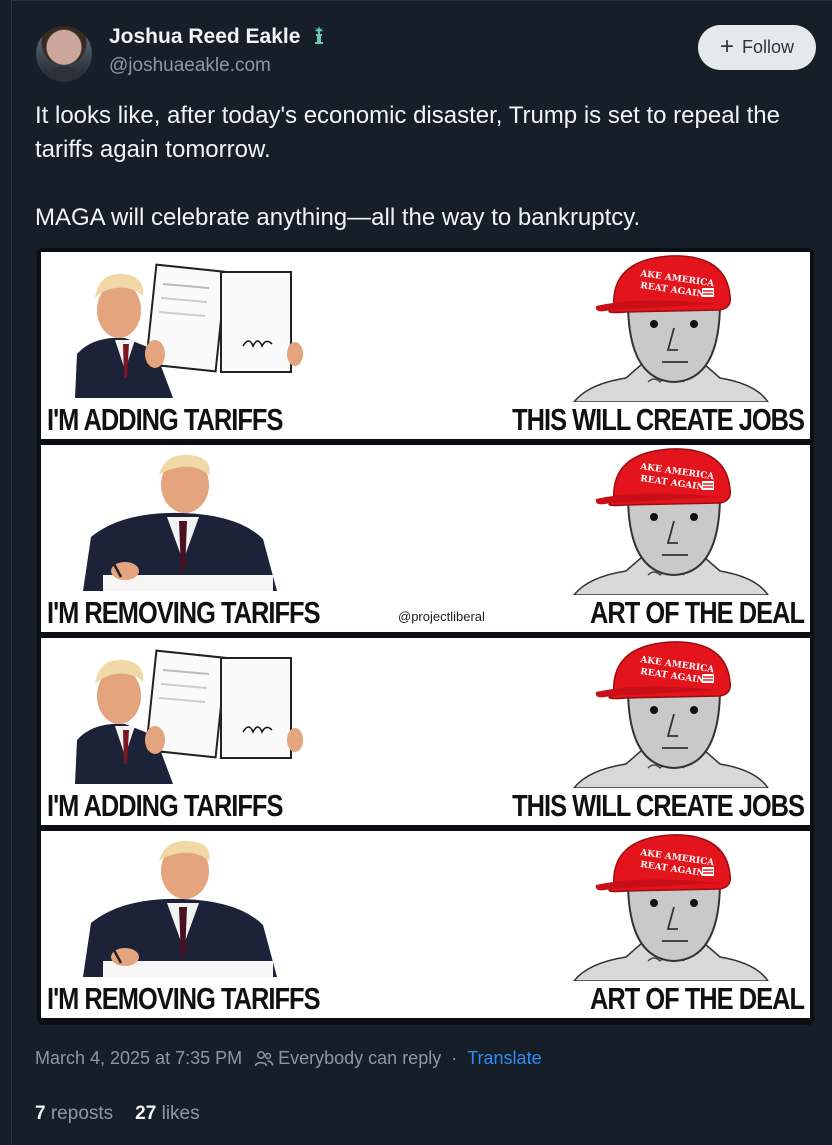 The image size is (832, 1145). Describe the element at coordinates (138, 1058) in the screenshot. I see `post-timestamp: March 4, 2025 at 7:35 PM` at that location.